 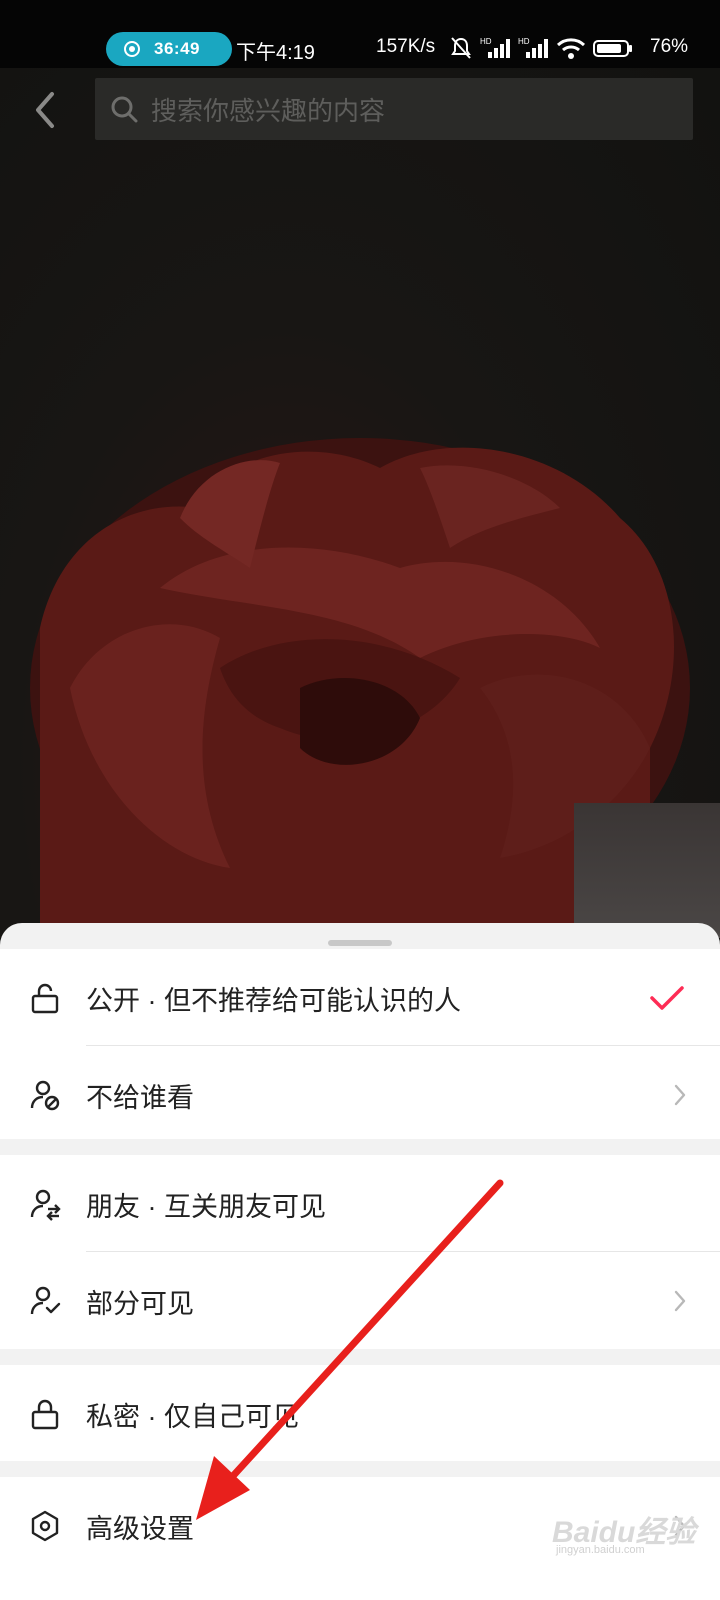 What do you see at coordinates (571, 48) in the screenshot?
I see `wifi-icon` at bounding box center [571, 48].